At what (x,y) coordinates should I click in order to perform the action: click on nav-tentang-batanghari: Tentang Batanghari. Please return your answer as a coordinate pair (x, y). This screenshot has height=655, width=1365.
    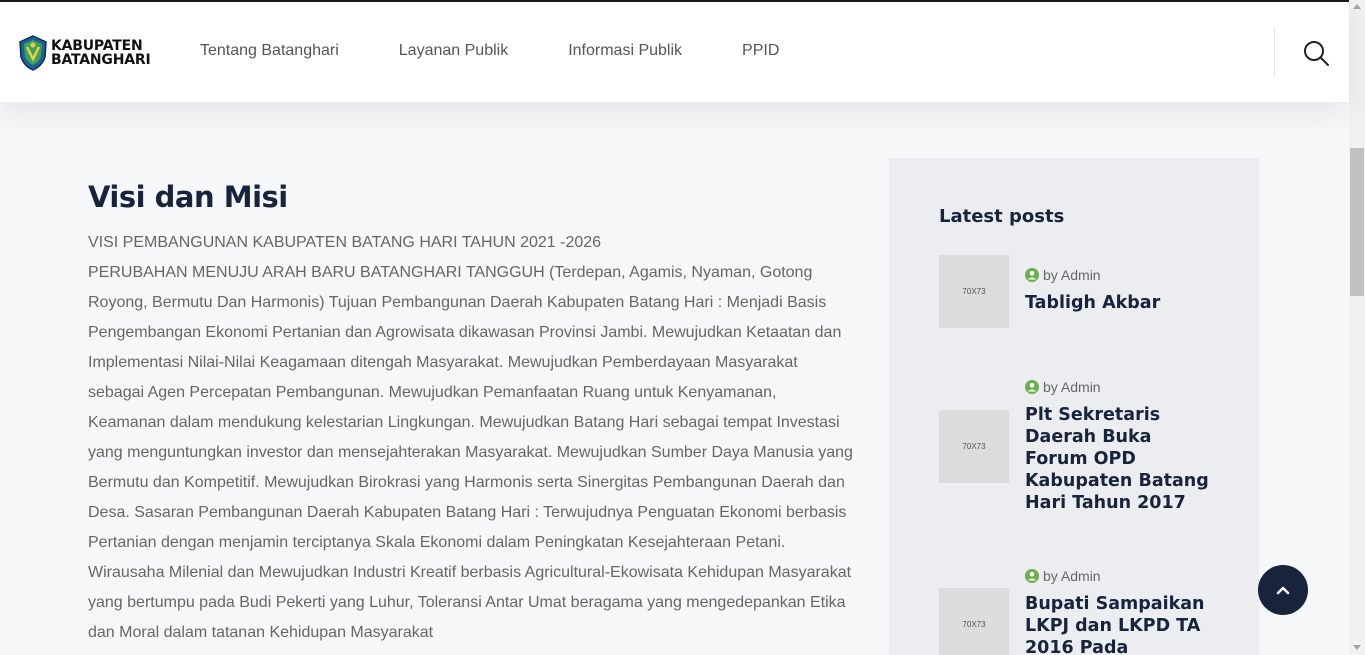
    Looking at the image, I should click on (269, 51).